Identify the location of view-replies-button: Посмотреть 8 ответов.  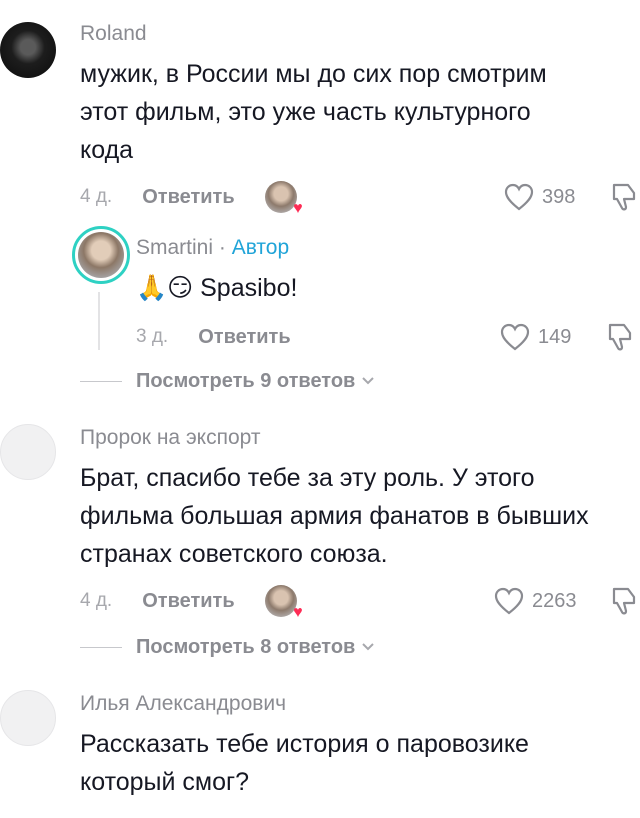
(227, 647).